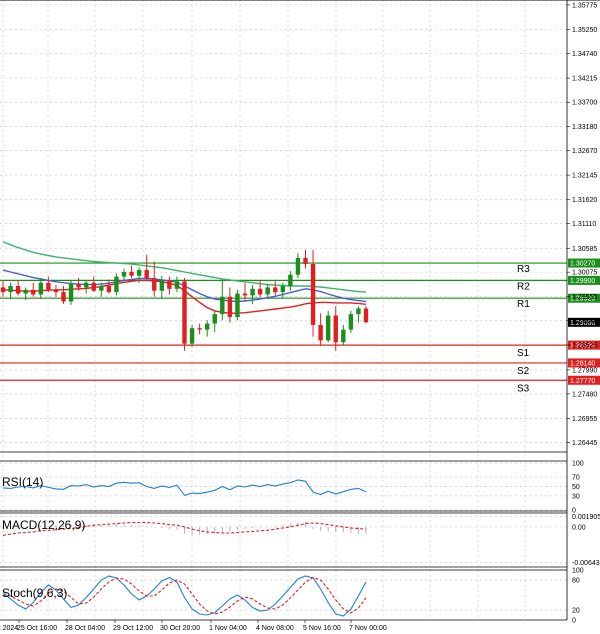  Describe the element at coordinates (576, 581) in the screenshot. I see `stoch-tick-label-1: 80` at that location.